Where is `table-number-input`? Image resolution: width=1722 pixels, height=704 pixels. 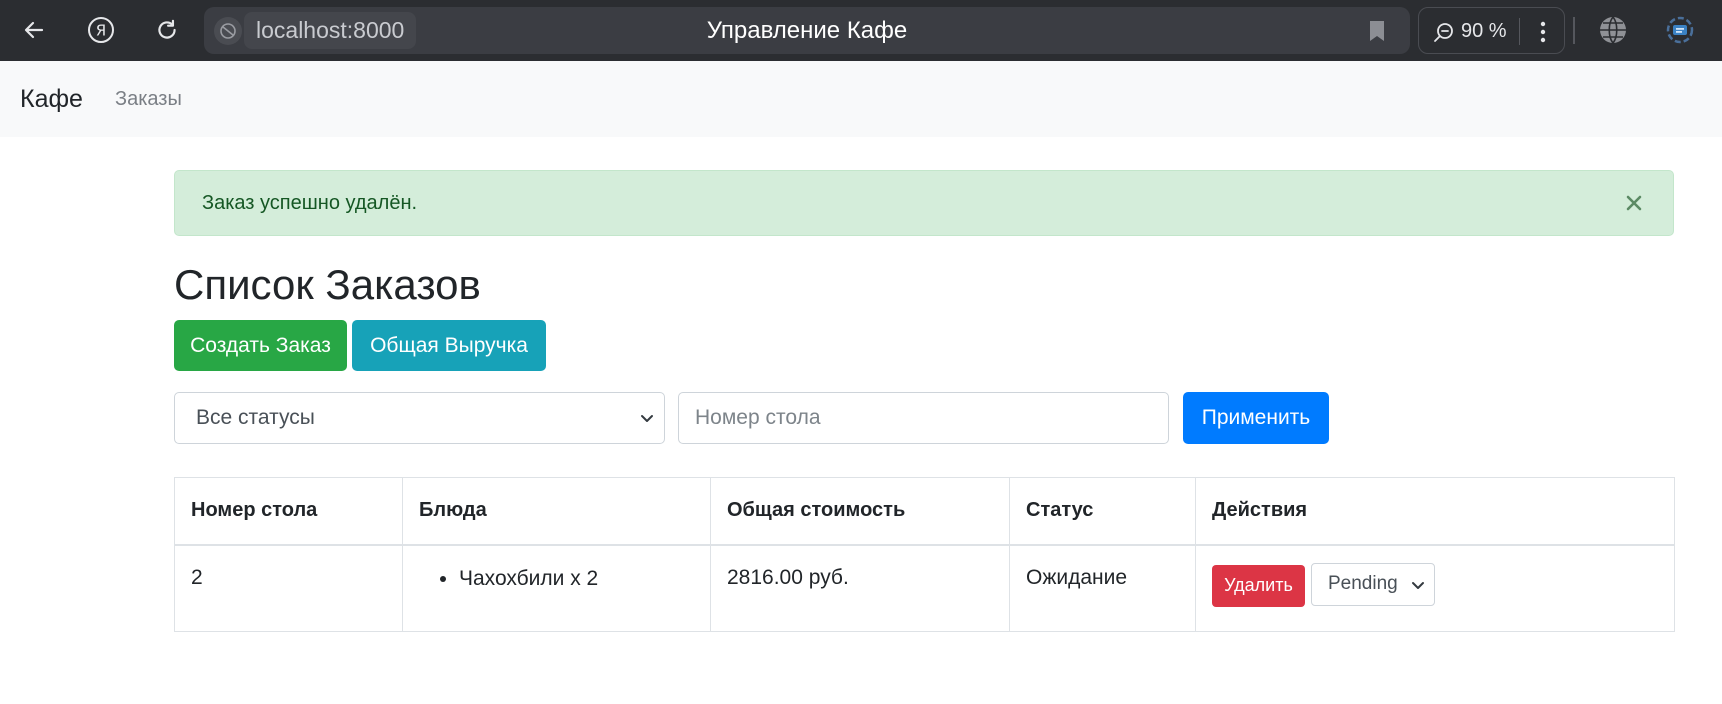
table-number-input is located at coordinates (923, 418).